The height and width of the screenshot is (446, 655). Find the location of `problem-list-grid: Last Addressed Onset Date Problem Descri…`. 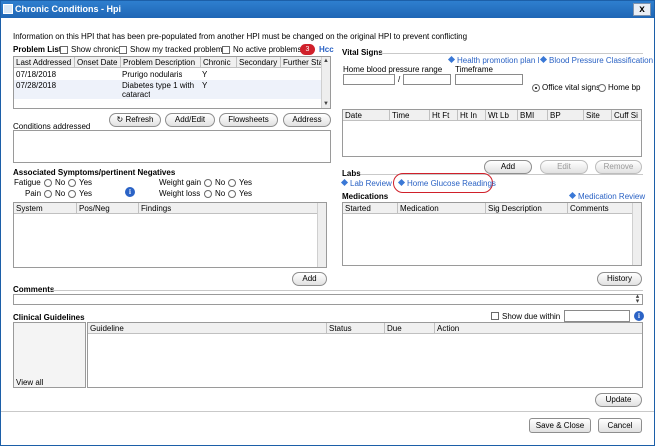

problem-list-grid: Last Addressed Onset Date Problem Descri… is located at coordinates (172, 82).